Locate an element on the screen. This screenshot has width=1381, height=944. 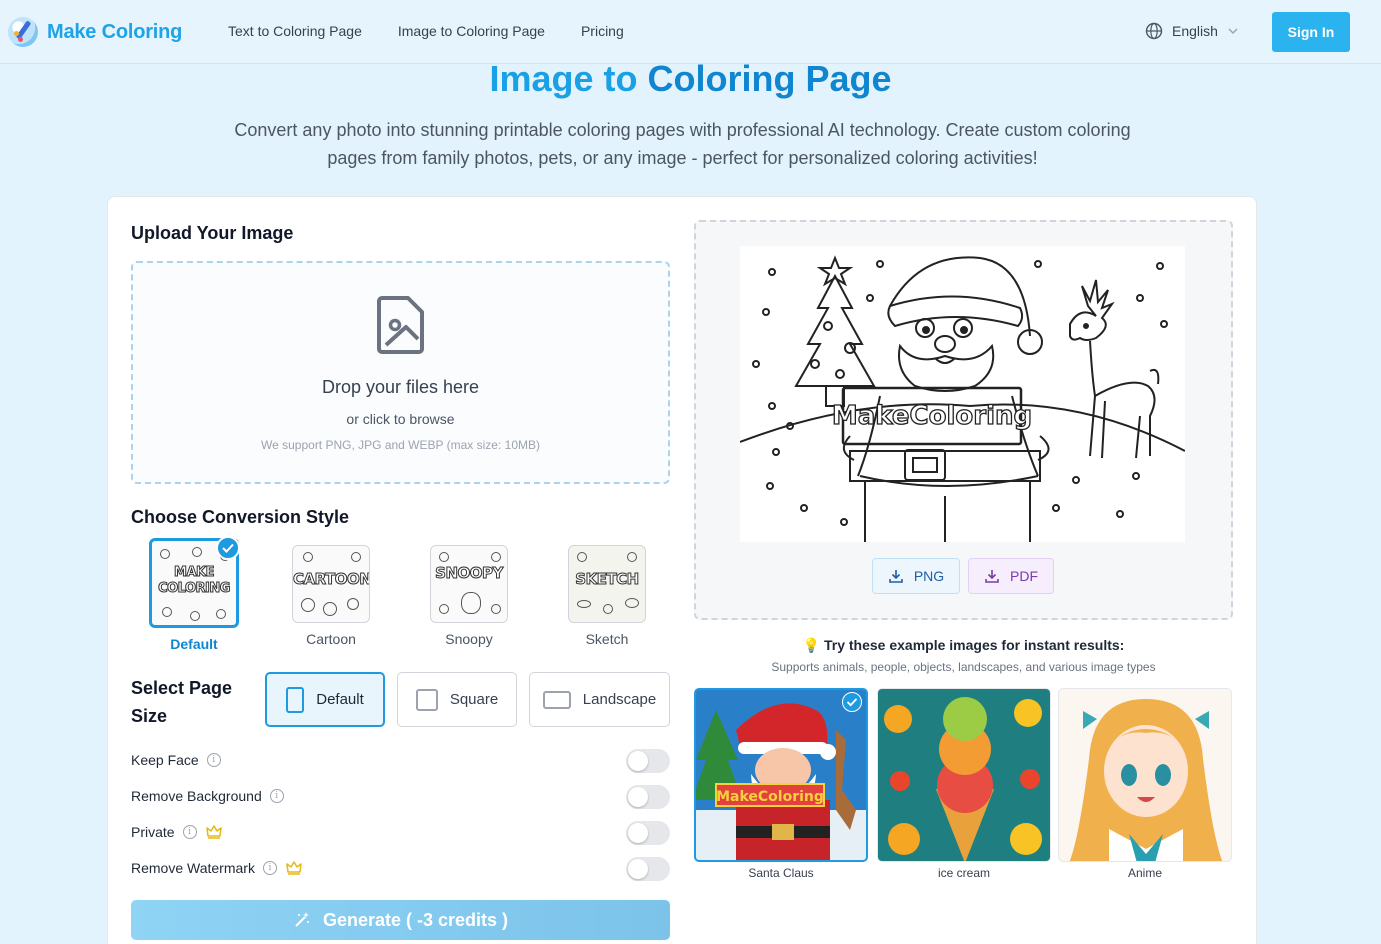
example-ice-cream: ice cream is located at coordinates (964, 784).